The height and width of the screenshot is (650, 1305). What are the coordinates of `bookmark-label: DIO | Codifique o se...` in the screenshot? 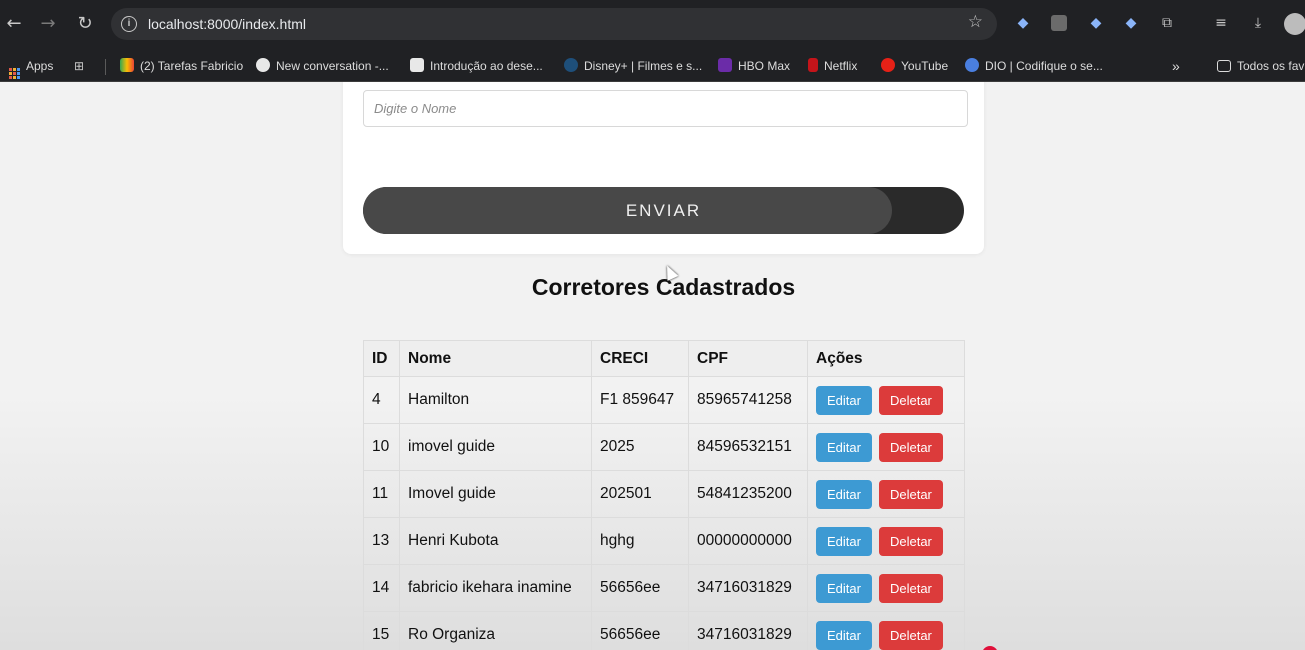 It's located at (1044, 66).